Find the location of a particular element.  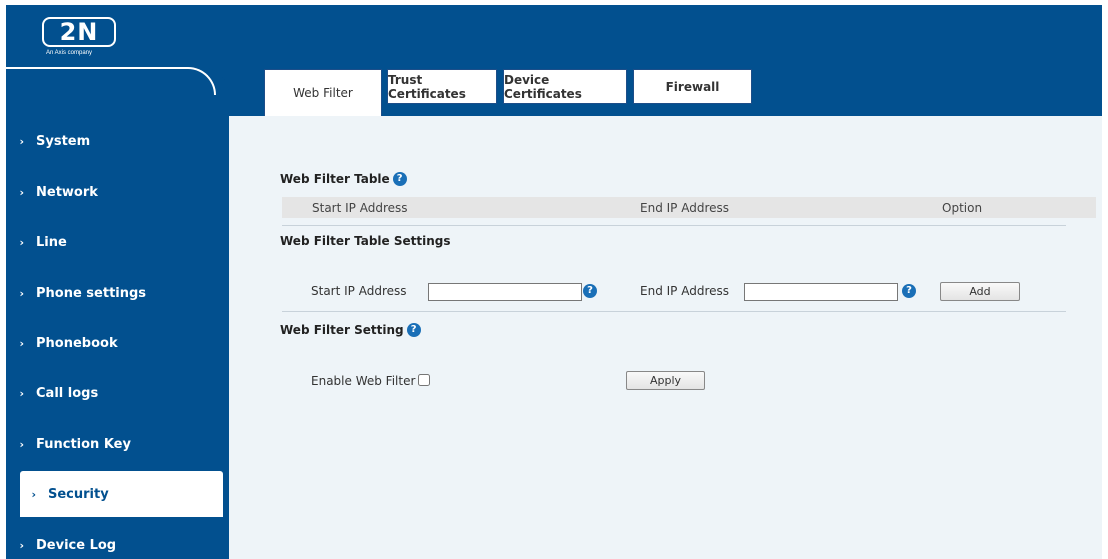

end-ip-label: End IP Address is located at coordinates (684, 291).